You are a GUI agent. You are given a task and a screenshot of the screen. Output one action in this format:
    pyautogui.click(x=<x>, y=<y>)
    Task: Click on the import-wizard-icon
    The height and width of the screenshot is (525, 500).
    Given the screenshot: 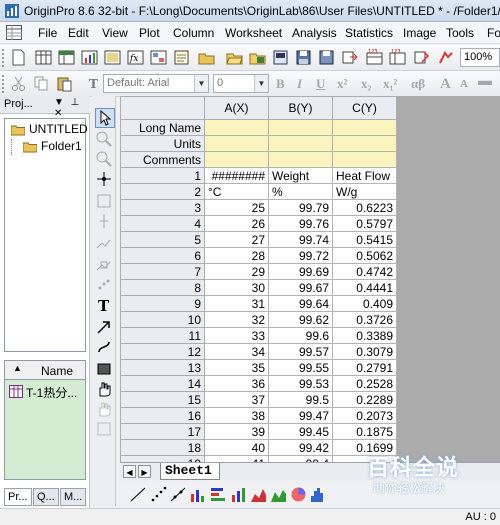 What is the action you would take?
    pyautogui.click(x=421, y=57)
    